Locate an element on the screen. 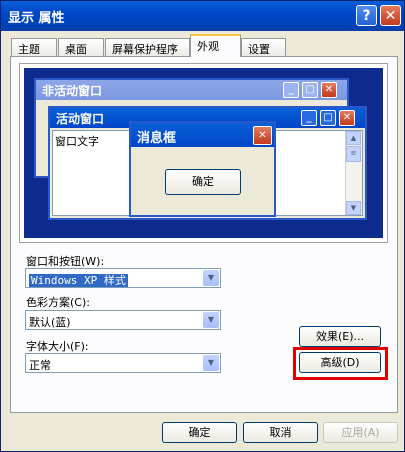 The width and height of the screenshot is (405, 452). font-size-label: 字体大小(F): is located at coordinates (57, 346).